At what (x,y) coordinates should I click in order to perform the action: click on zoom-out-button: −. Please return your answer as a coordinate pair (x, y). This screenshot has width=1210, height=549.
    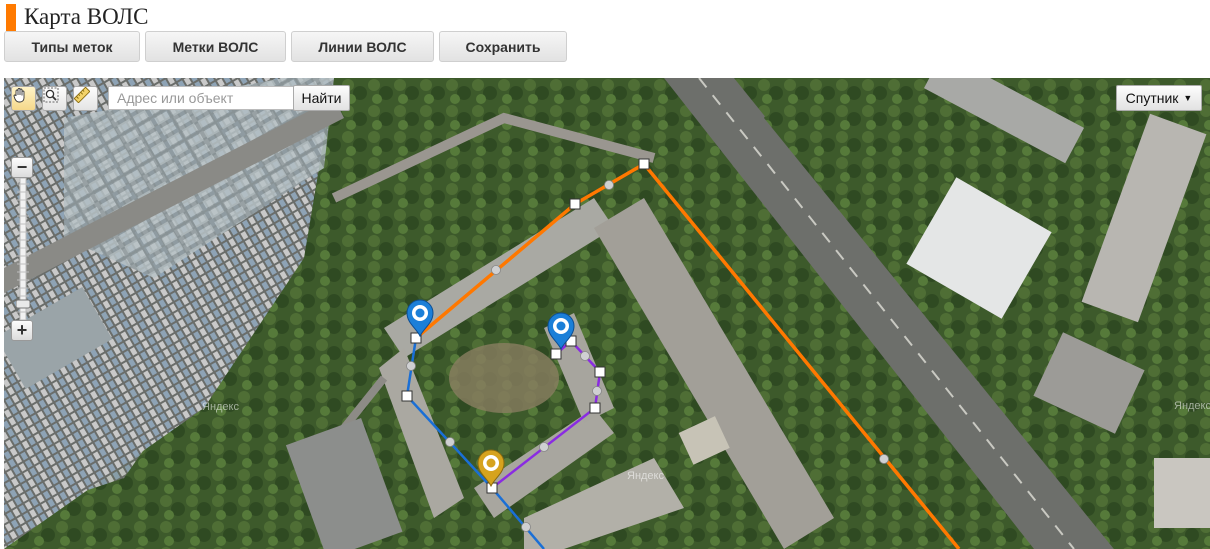
    Looking at the image, I should click on (22, 167).